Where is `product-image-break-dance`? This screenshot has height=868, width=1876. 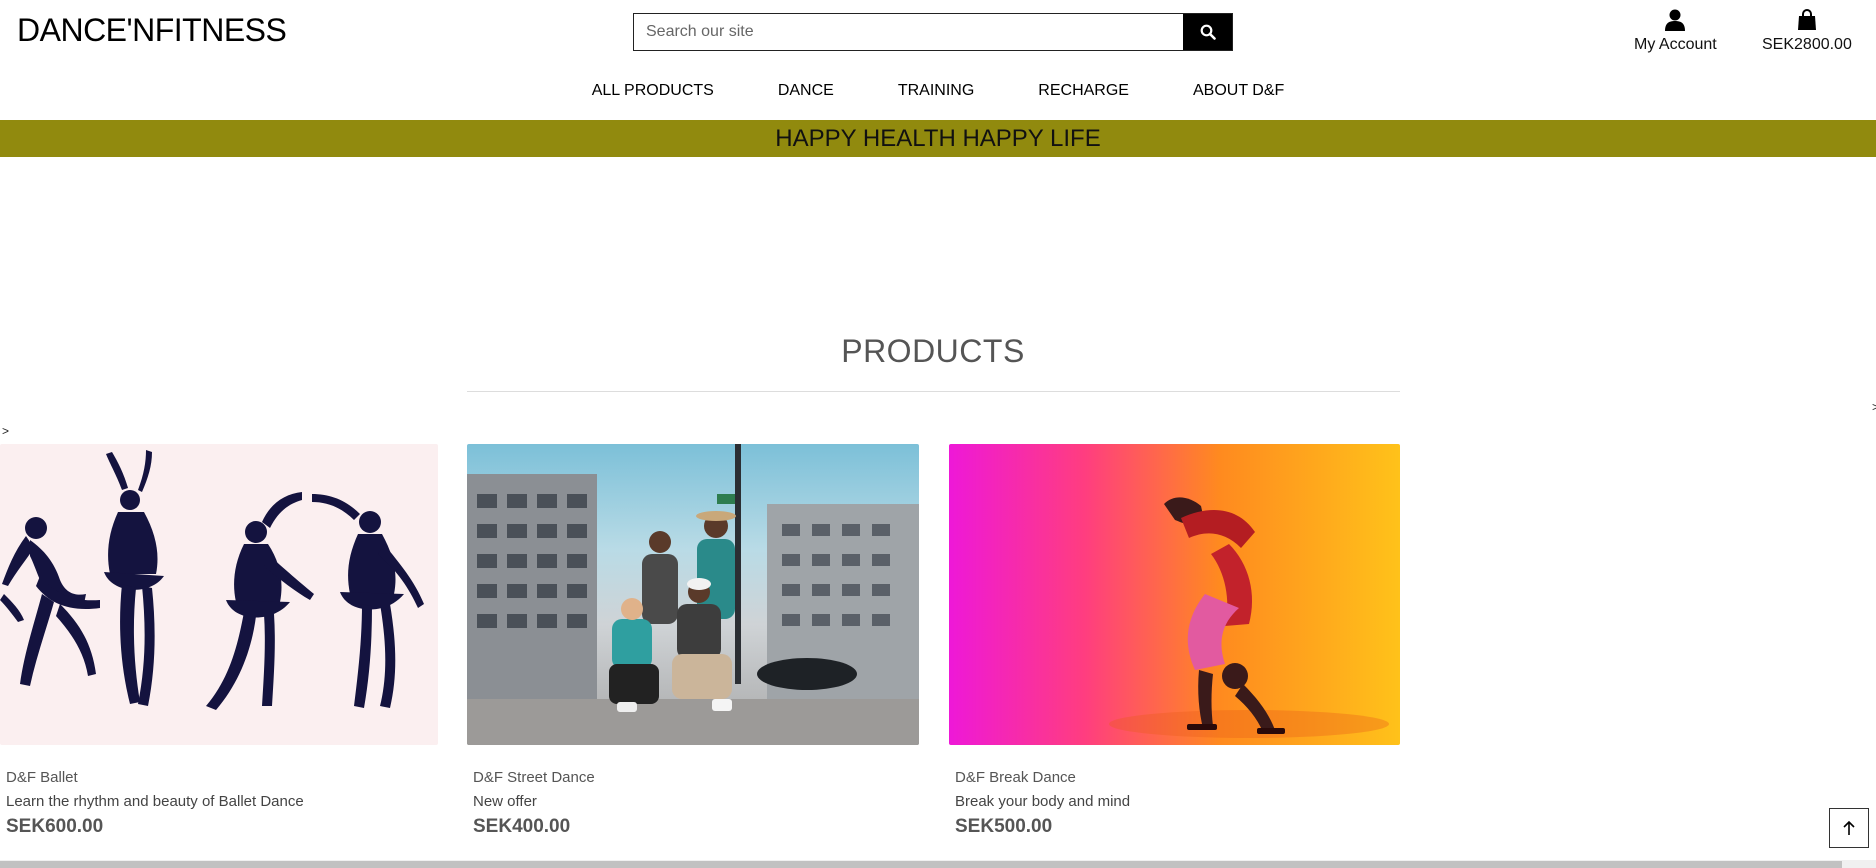
product-image-break-dance is located at coordinates (1174, 594).